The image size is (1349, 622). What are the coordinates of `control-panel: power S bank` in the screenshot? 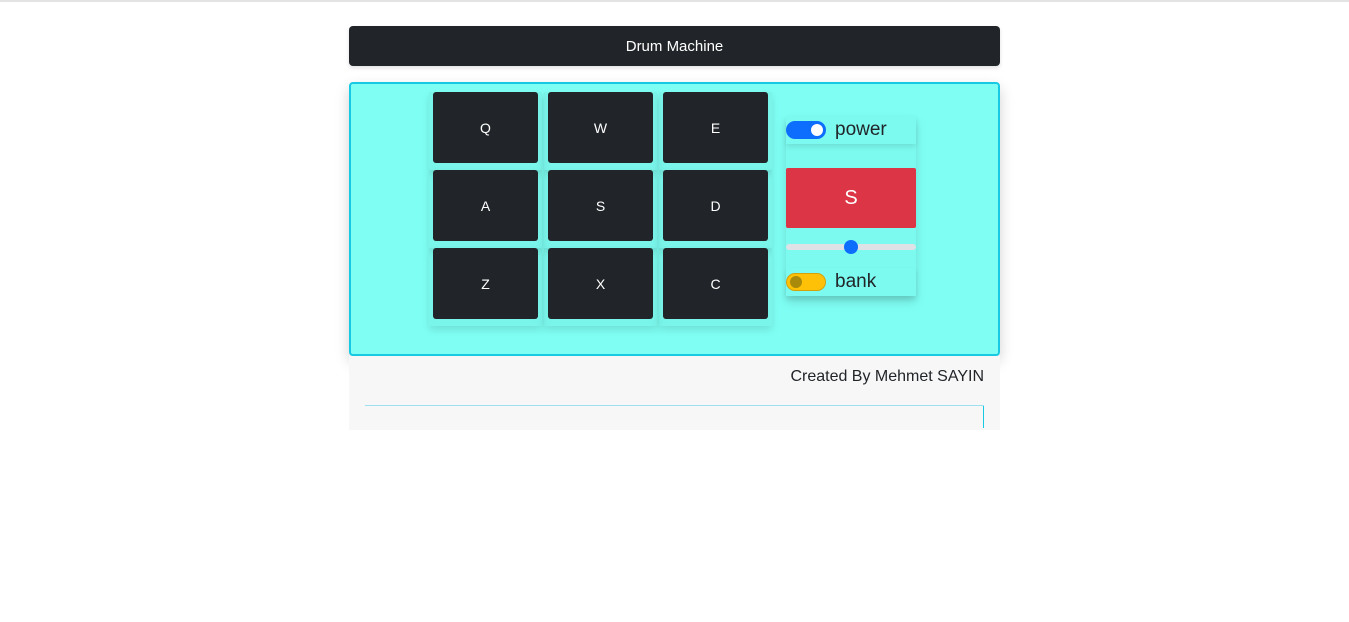 It's located at (851, 206).